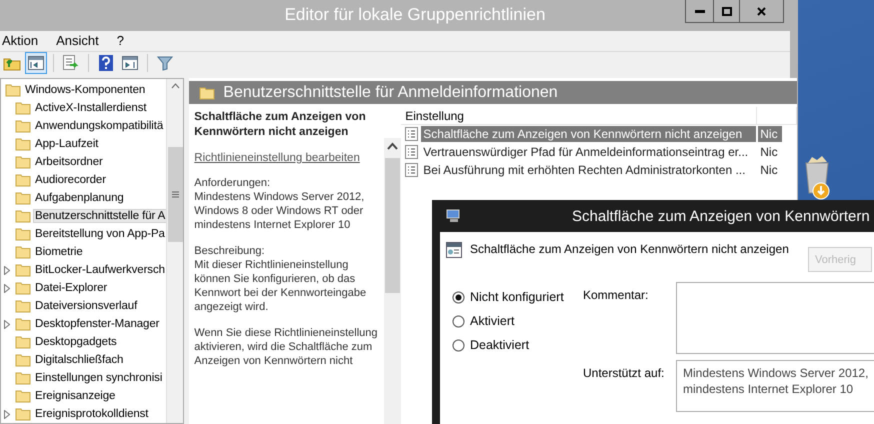 The height and width of the screenshot is (424, 874). What do you see at coordinates (277, 158) in the screenshot?
I see `edit-policy-link: Richtlinieneinstellung bearbeiten` at bounding box center [277, 158].